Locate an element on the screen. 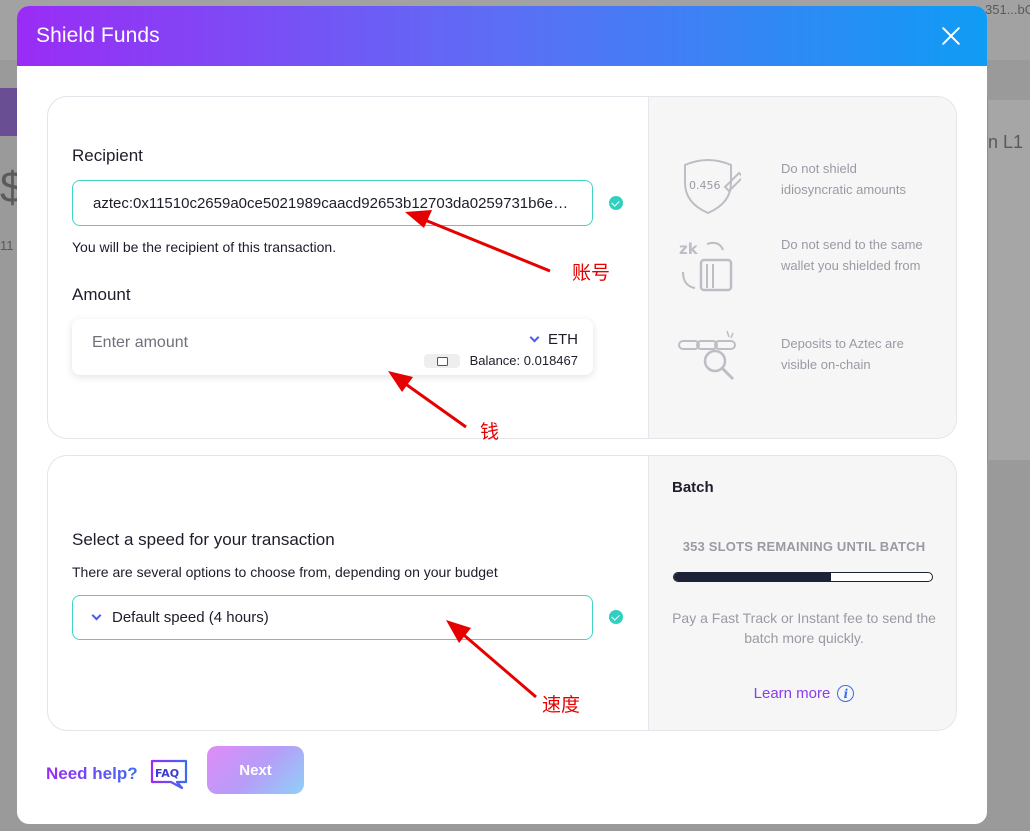  background-number: 11 is located at coordinates (7, 245).